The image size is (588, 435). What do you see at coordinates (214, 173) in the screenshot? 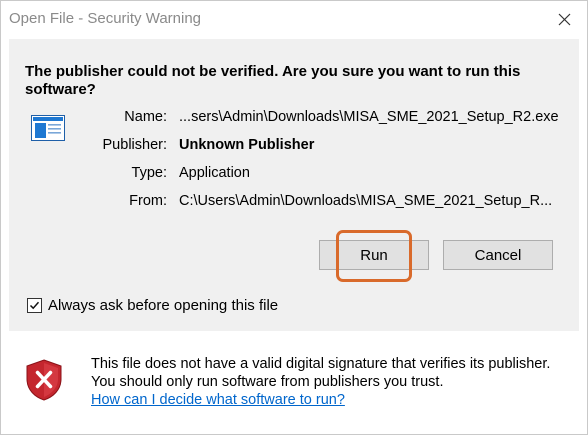
I see `type-value: Application` at bounding box center [214, 173].